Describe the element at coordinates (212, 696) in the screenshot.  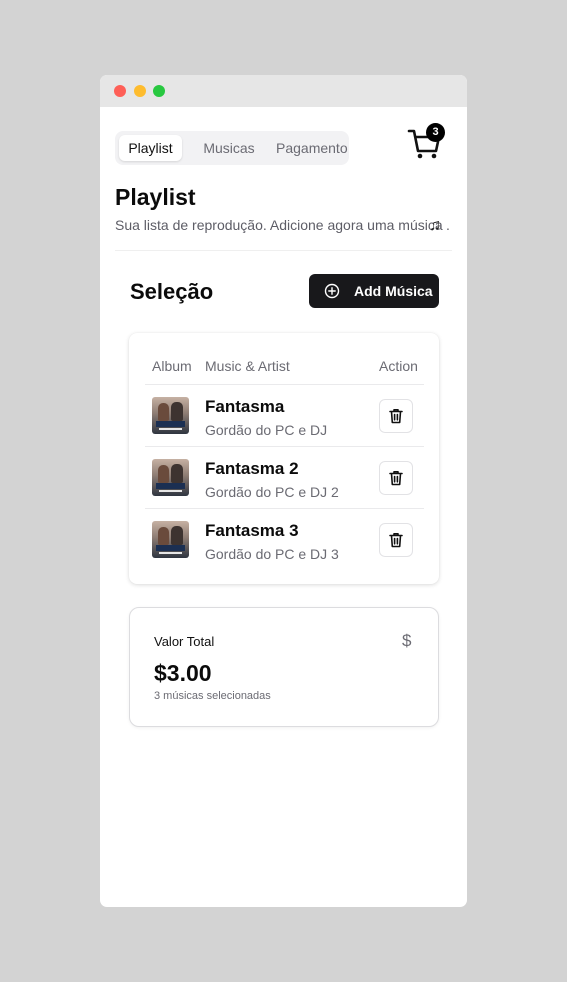
I see `selected-count-note: 3 músicas selecionadas` at that location.